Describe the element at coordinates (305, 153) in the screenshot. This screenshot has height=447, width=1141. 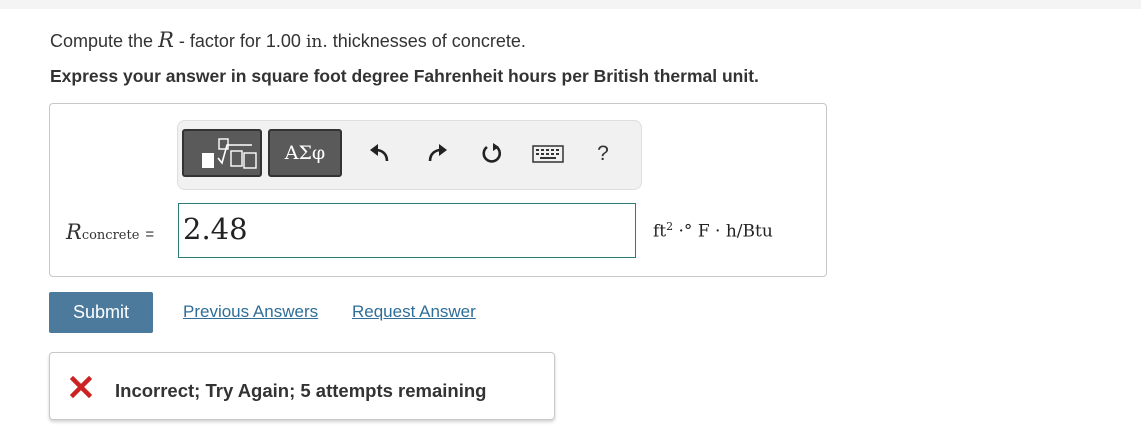
I see `symbols-button: ΑΣφ` at that location.